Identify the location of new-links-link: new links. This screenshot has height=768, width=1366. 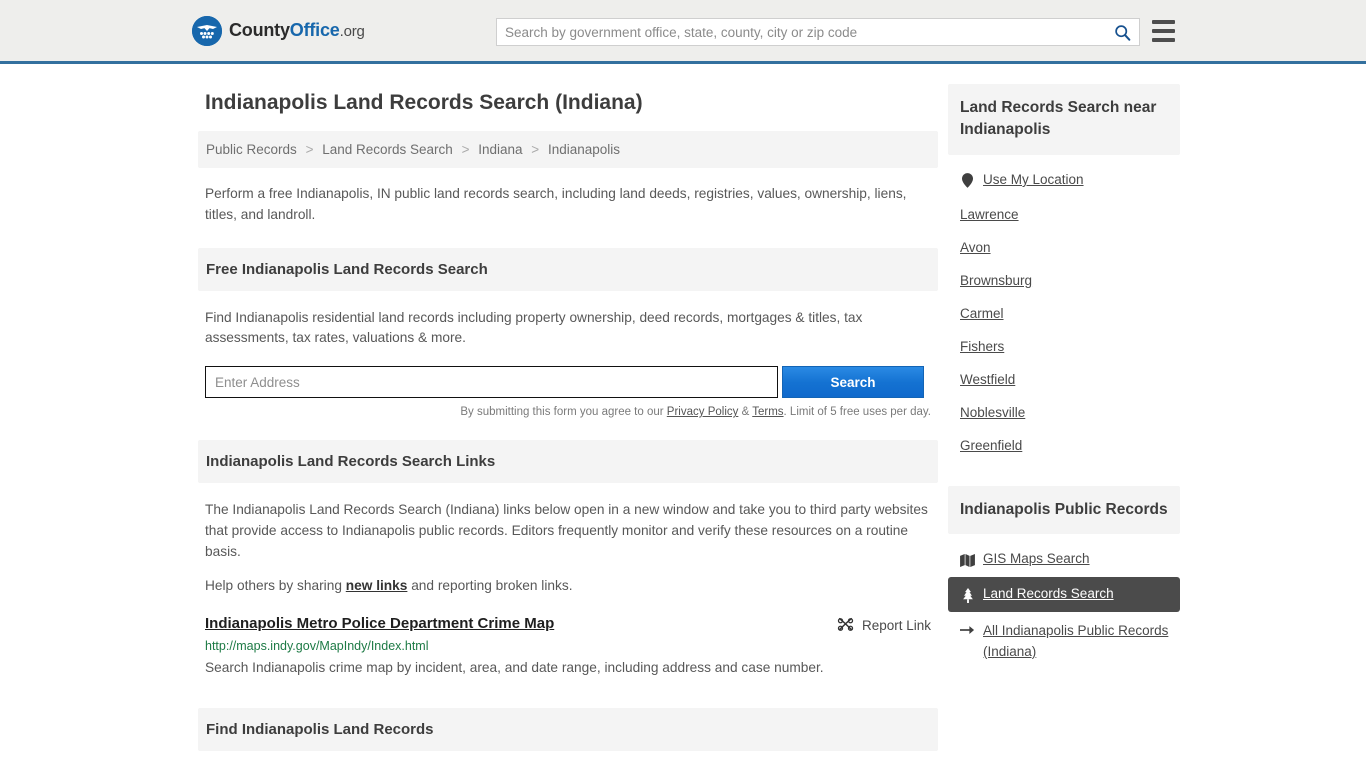
(377, 585).